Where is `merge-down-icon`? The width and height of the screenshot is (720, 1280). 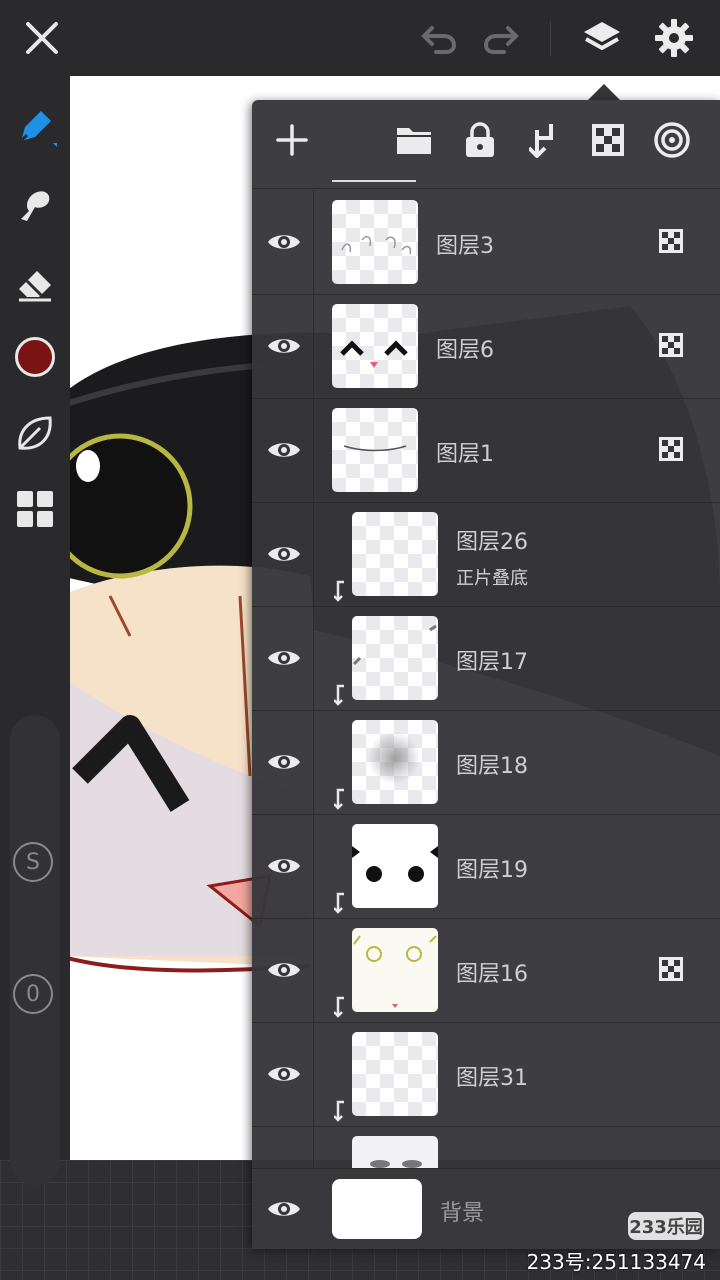
merge-down-icon is located at coordinates (544, 140).